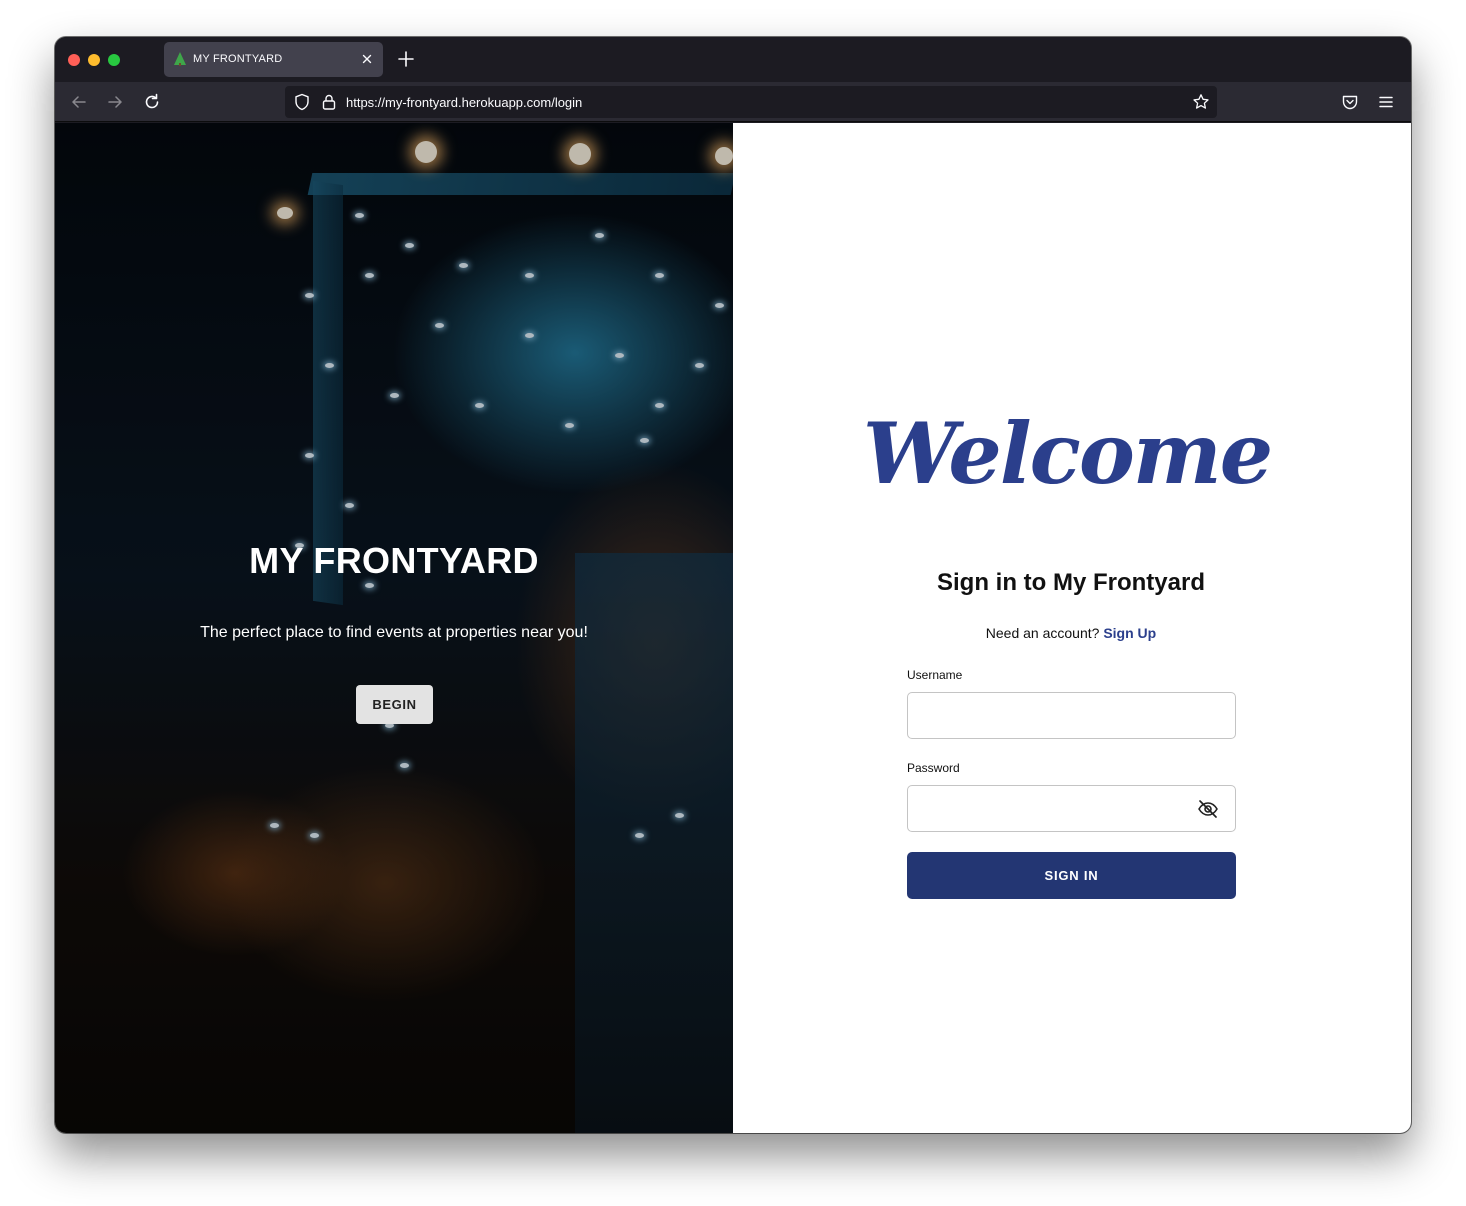  What do you see at coordinates (367, 59) in the screenshot?
I see `close-icon` at bounding box center [367, 59].